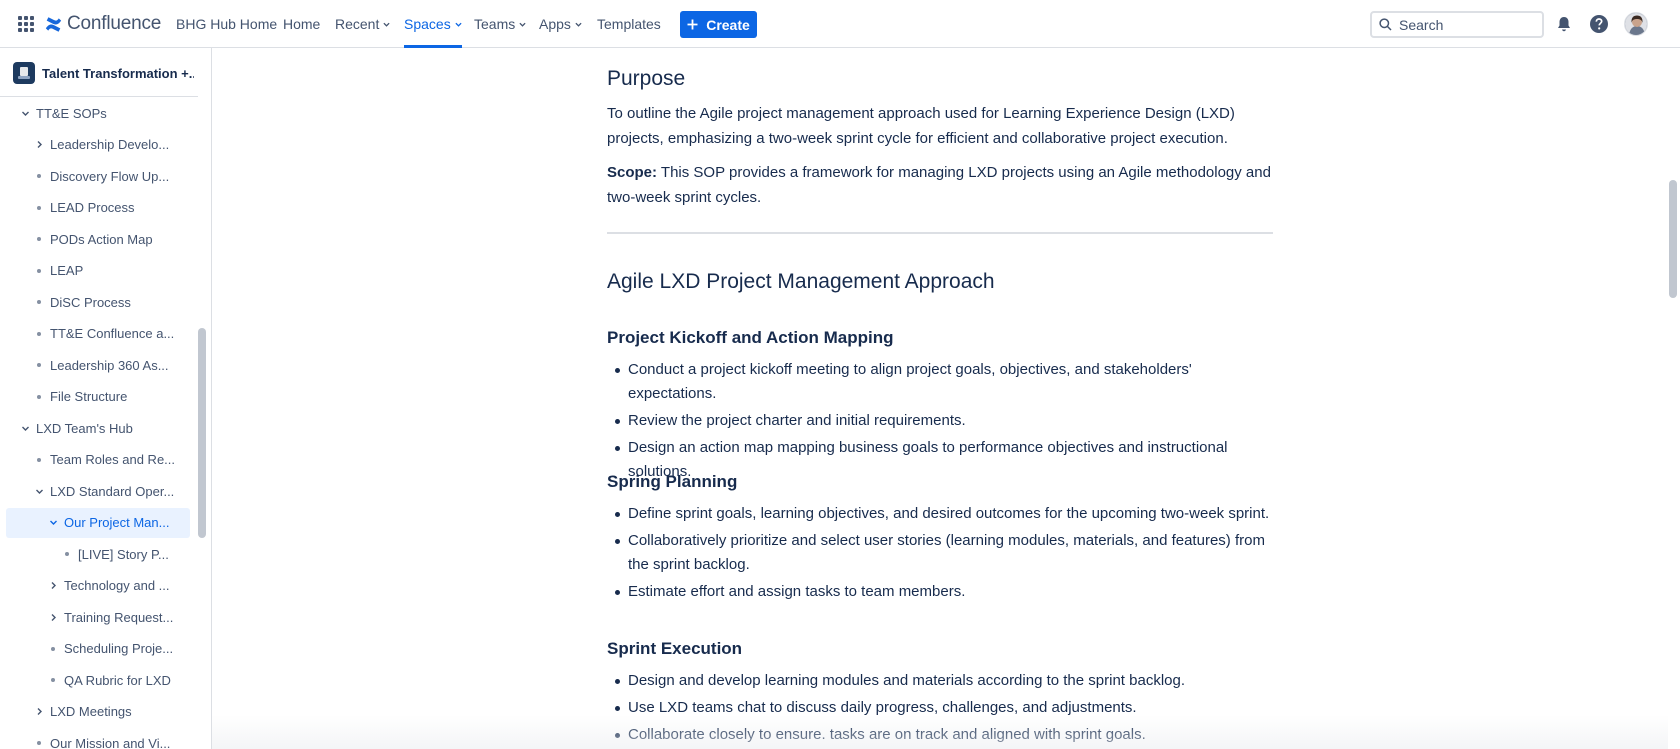 This screenshot has width=1680, height=749. Describe the element at coordinates (427, 24) in the screenshot. I see `nav-label: Spaces` at that location.